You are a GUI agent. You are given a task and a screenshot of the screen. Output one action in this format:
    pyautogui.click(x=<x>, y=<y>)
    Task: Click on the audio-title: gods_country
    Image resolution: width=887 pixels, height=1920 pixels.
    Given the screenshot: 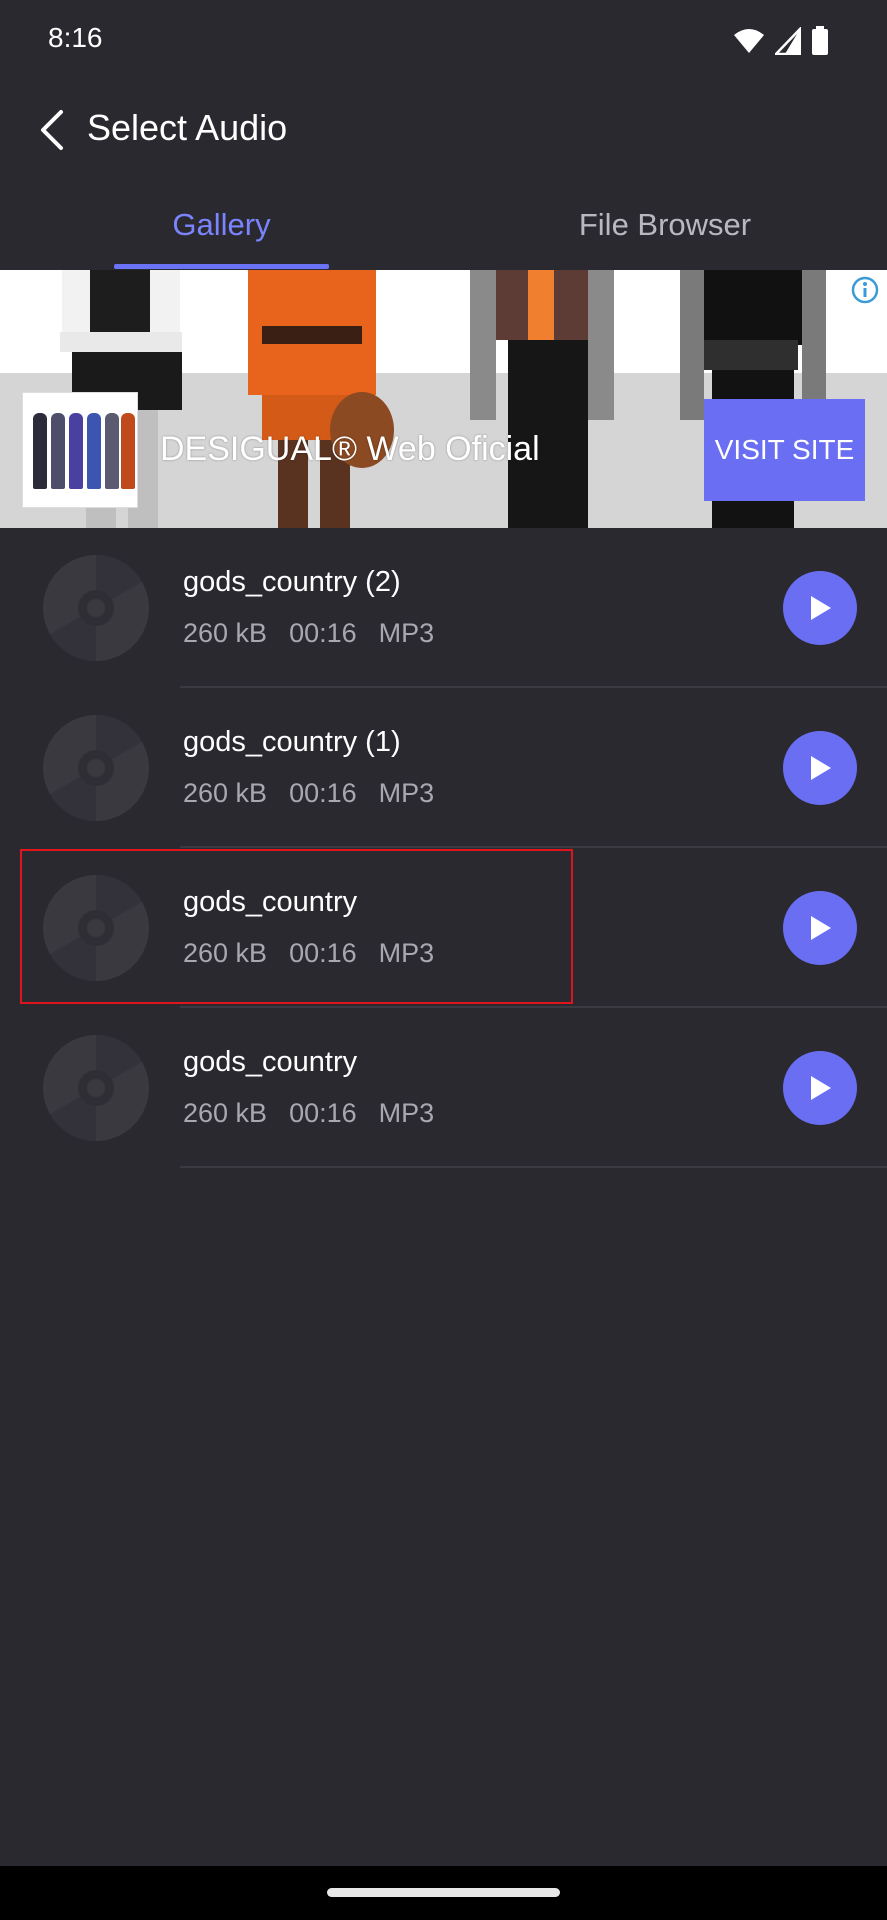 What is the action you would take?
    pyautogui.click(x=270, y=1062)
    